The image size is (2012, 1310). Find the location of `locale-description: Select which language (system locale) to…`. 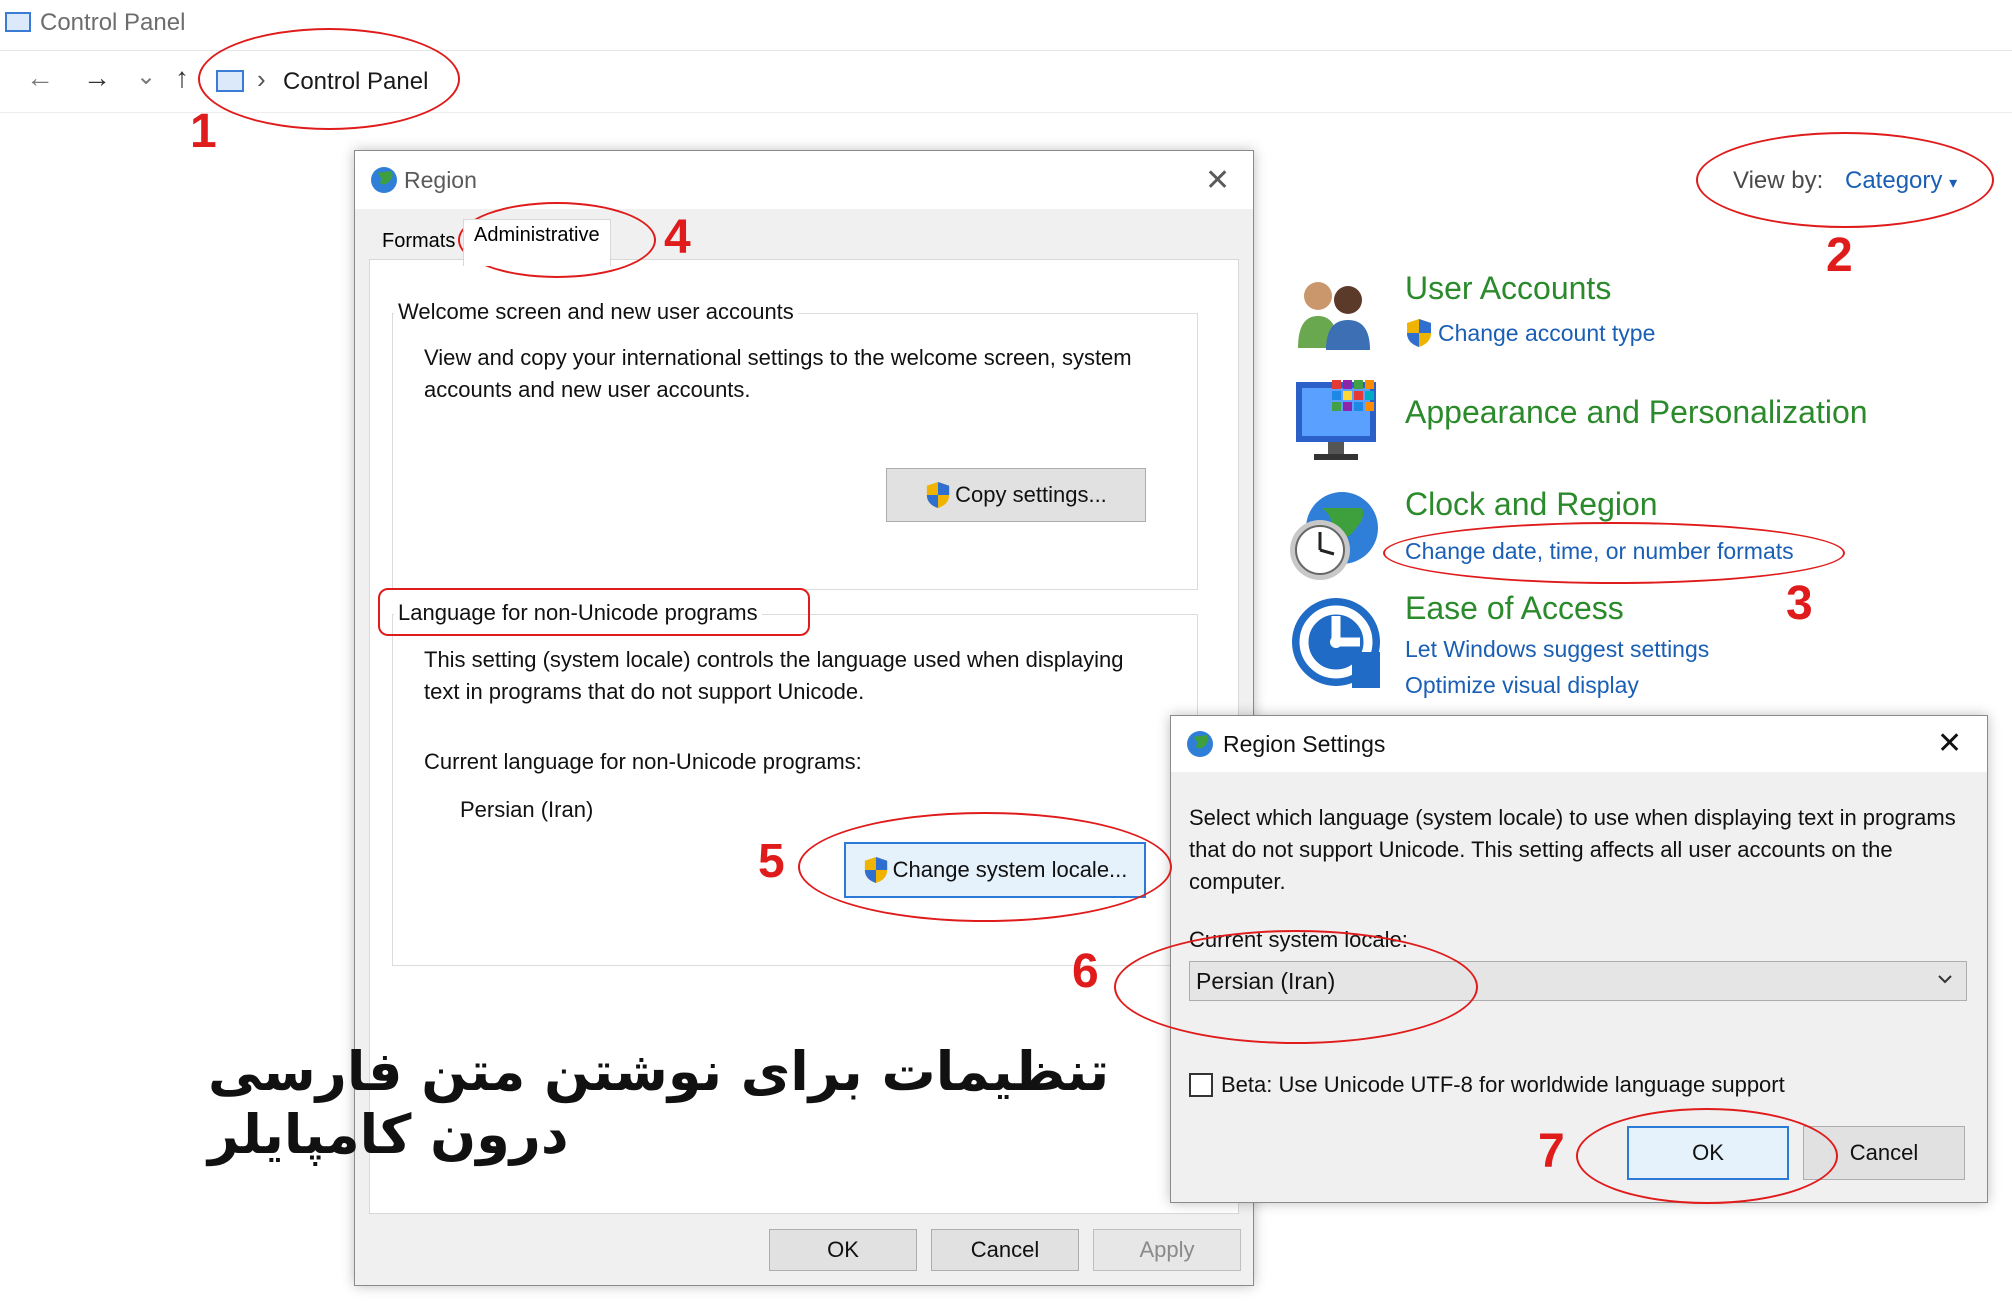

locale-description: Select which language (system locale) to… is located at coordinates (1572, 849).